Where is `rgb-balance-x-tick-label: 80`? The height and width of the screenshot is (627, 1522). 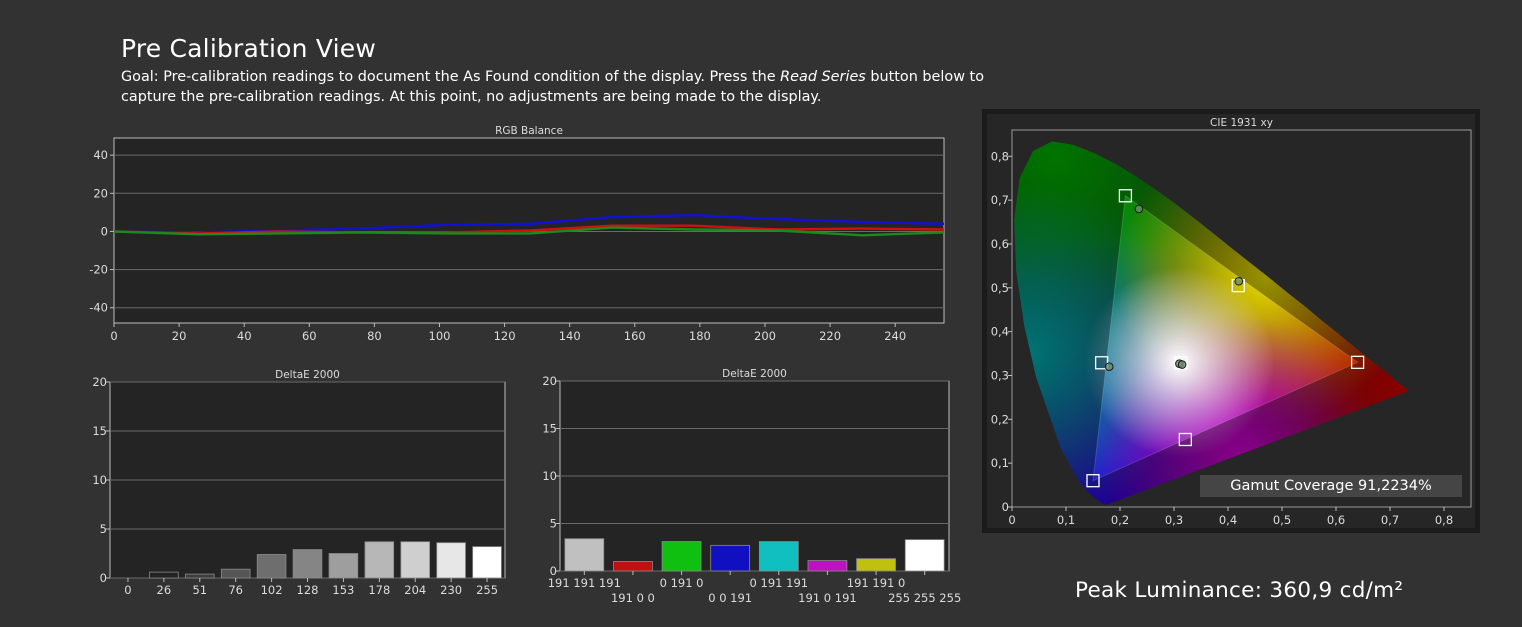
rgb-balance-x-tick-label: 80 is located at coordinates (374, 336).